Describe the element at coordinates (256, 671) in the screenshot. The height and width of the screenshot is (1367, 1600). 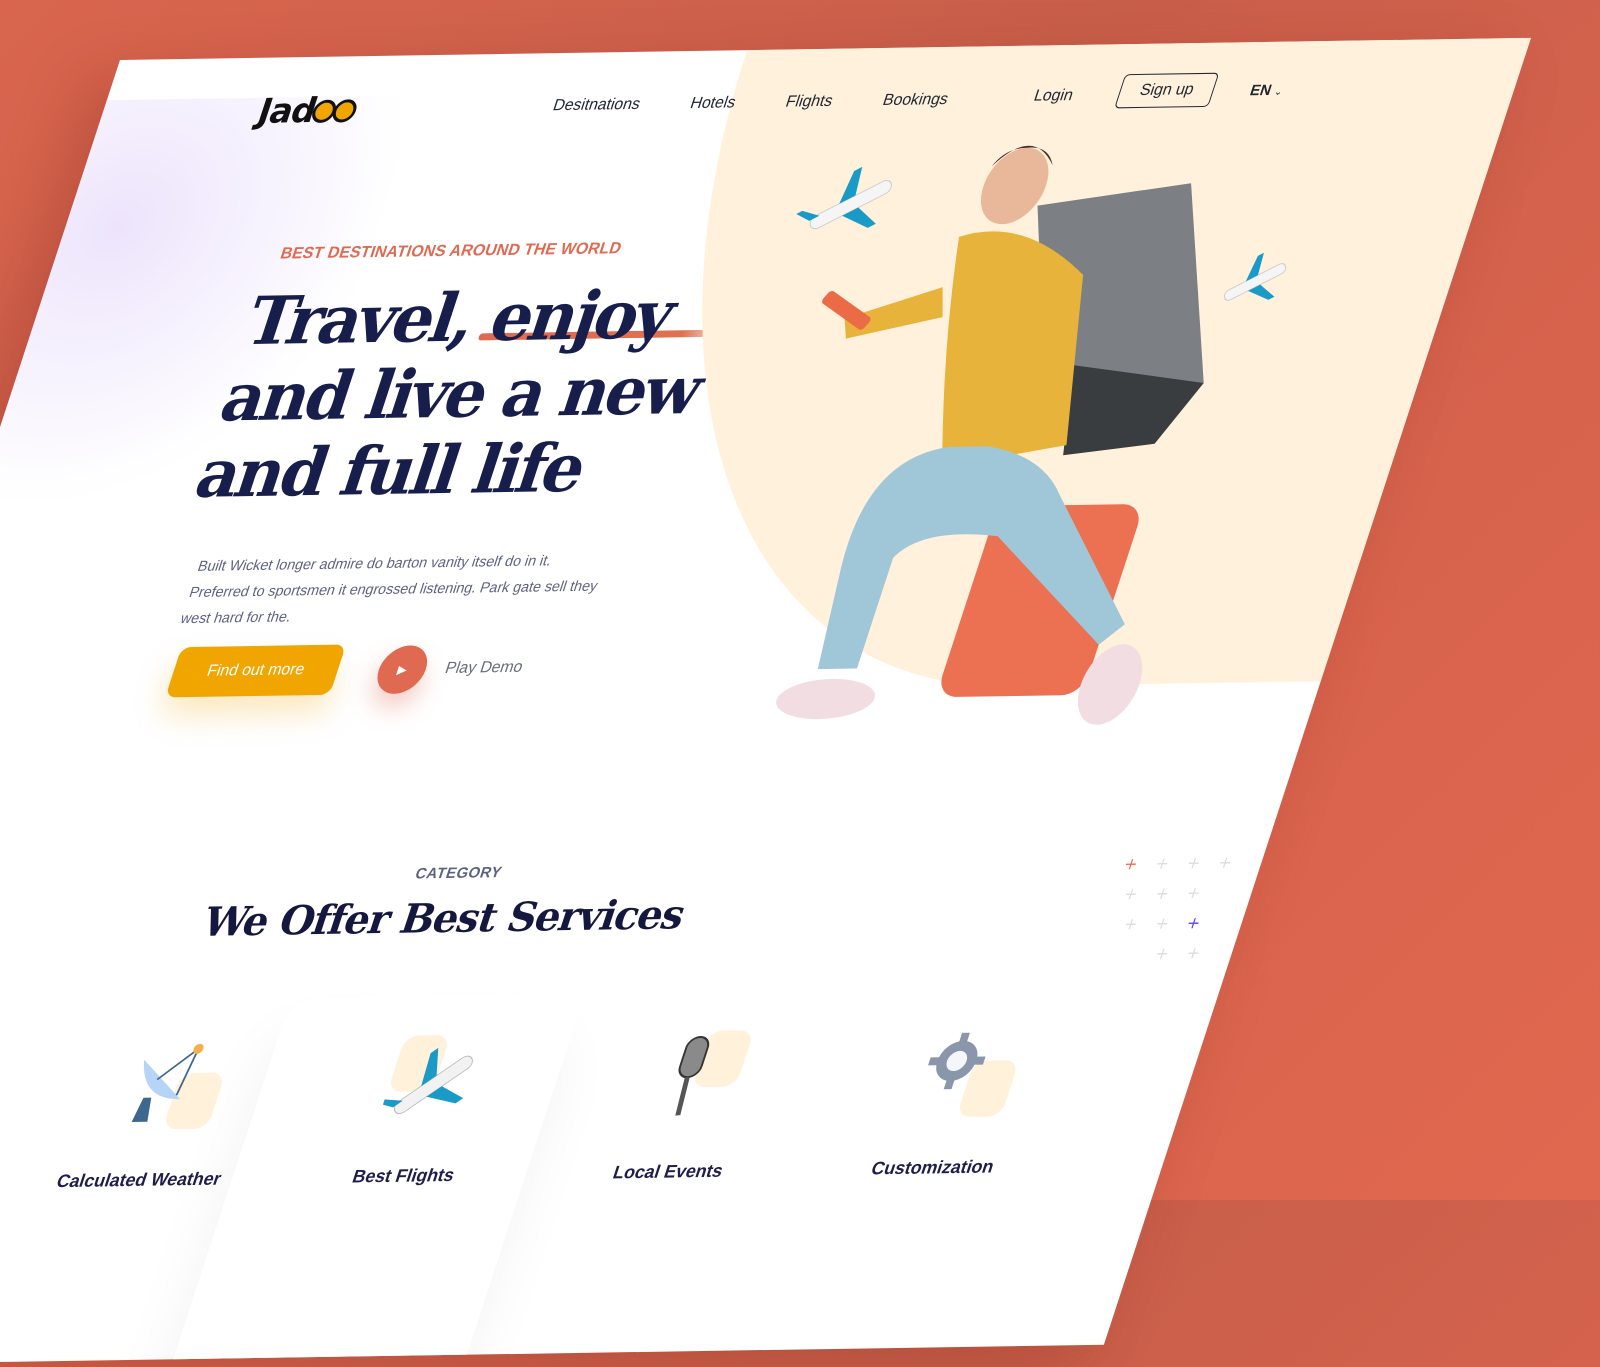
I see `find-out-more-button: Find out more` at that location.